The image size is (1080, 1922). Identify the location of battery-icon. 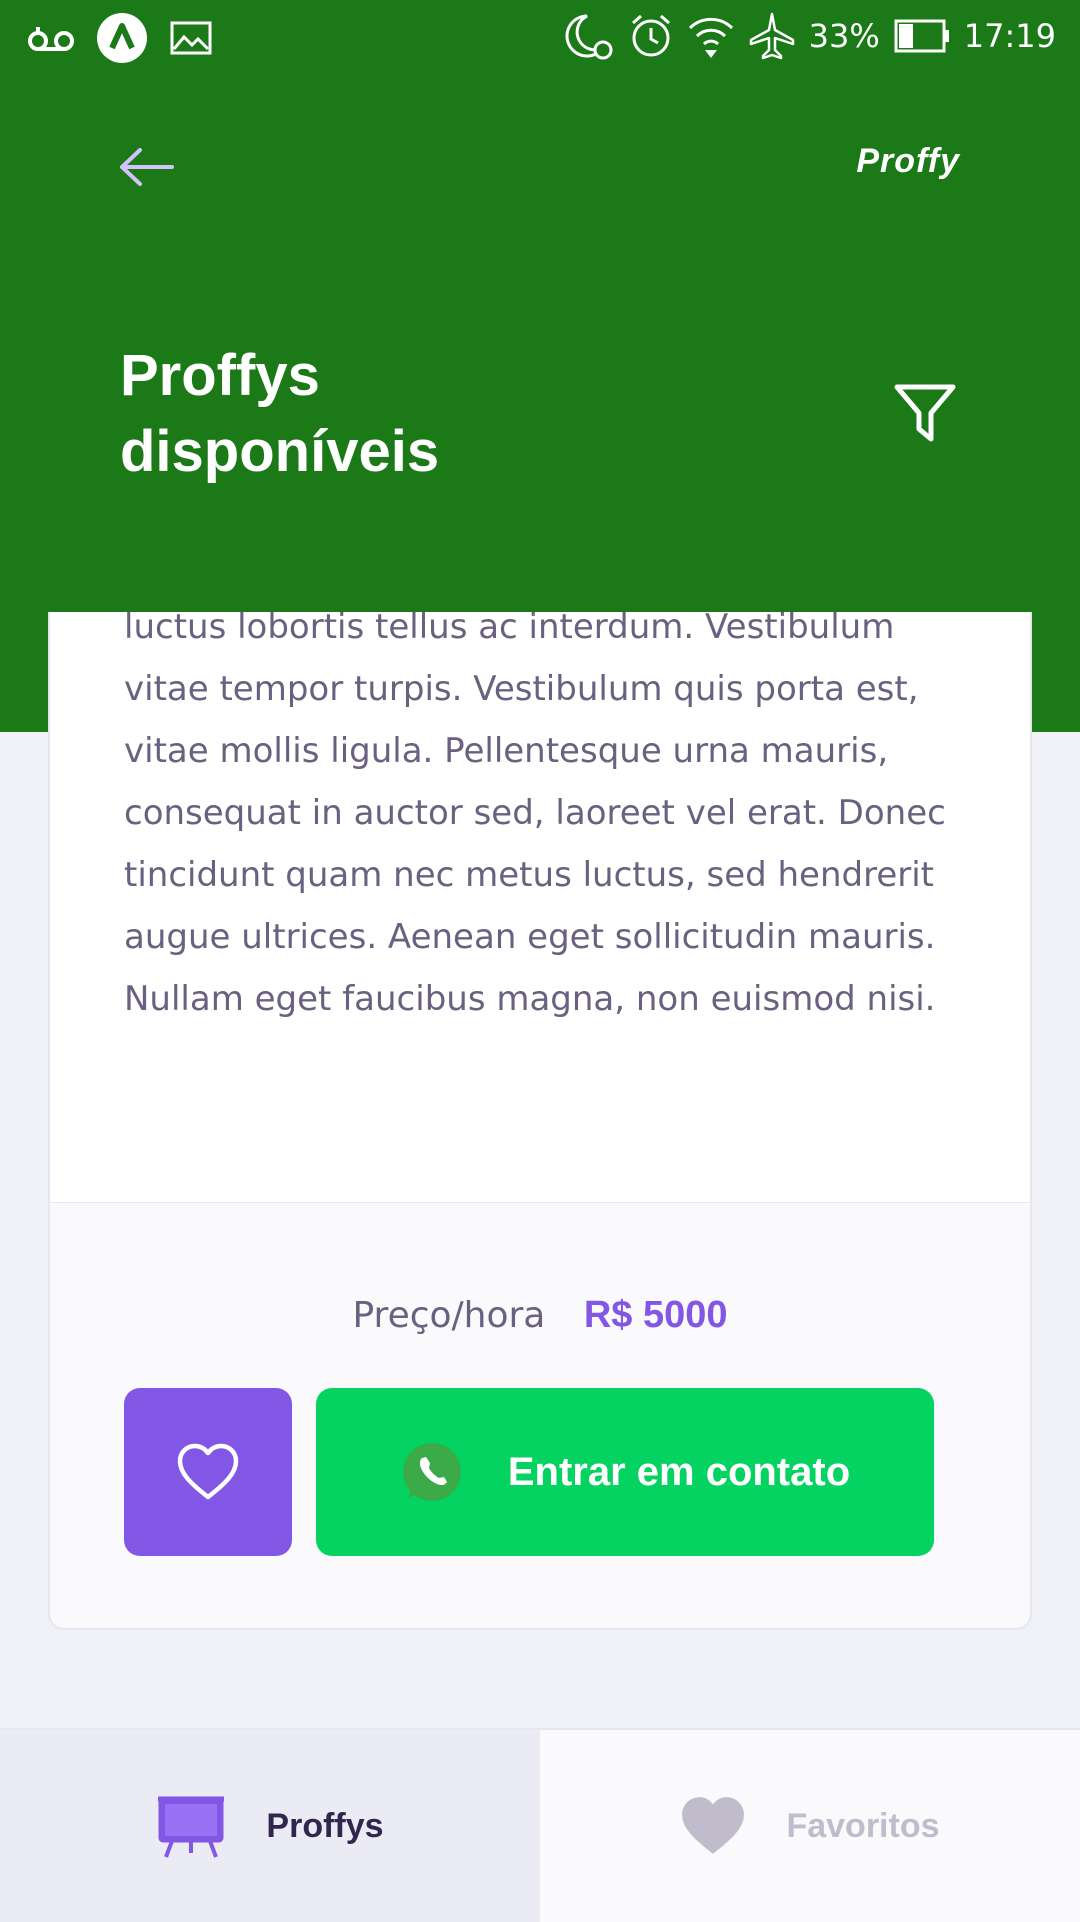
(922, 36).